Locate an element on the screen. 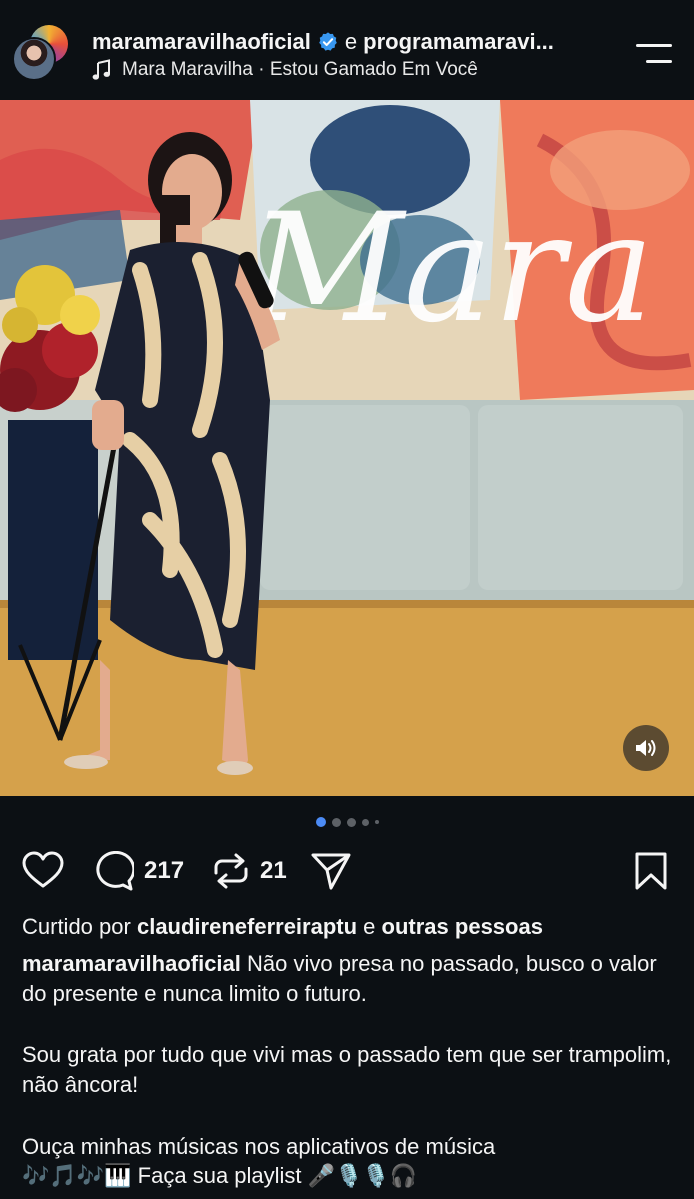  like-button is located at coordinates (43, 870).